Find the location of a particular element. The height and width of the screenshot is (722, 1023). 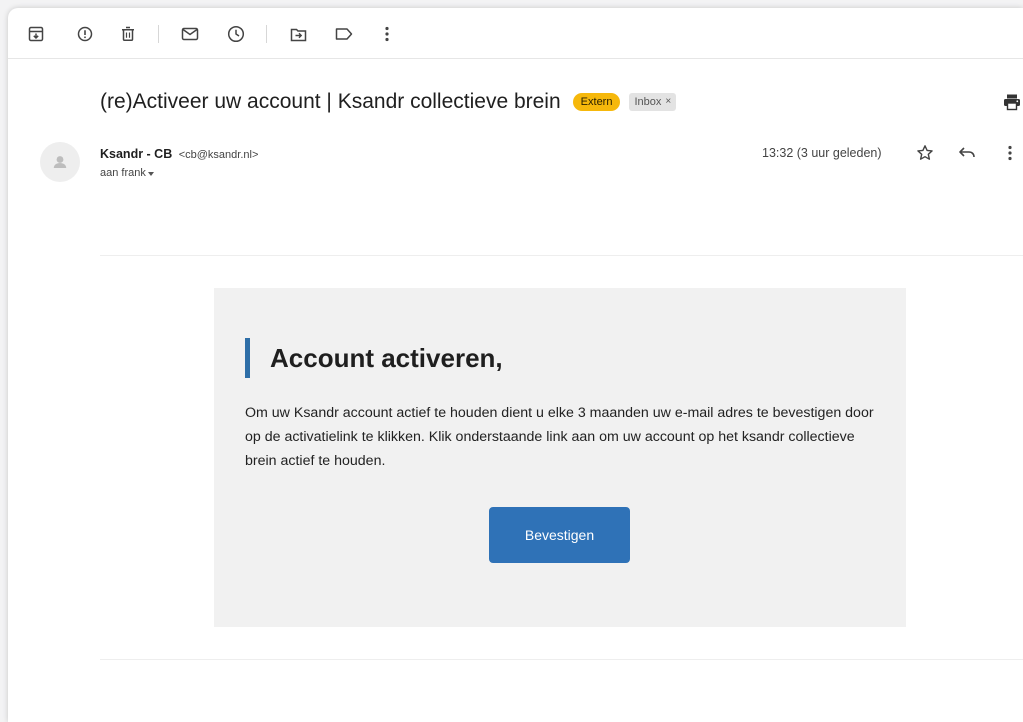

accent-bar is located at coordinates (247, 358).